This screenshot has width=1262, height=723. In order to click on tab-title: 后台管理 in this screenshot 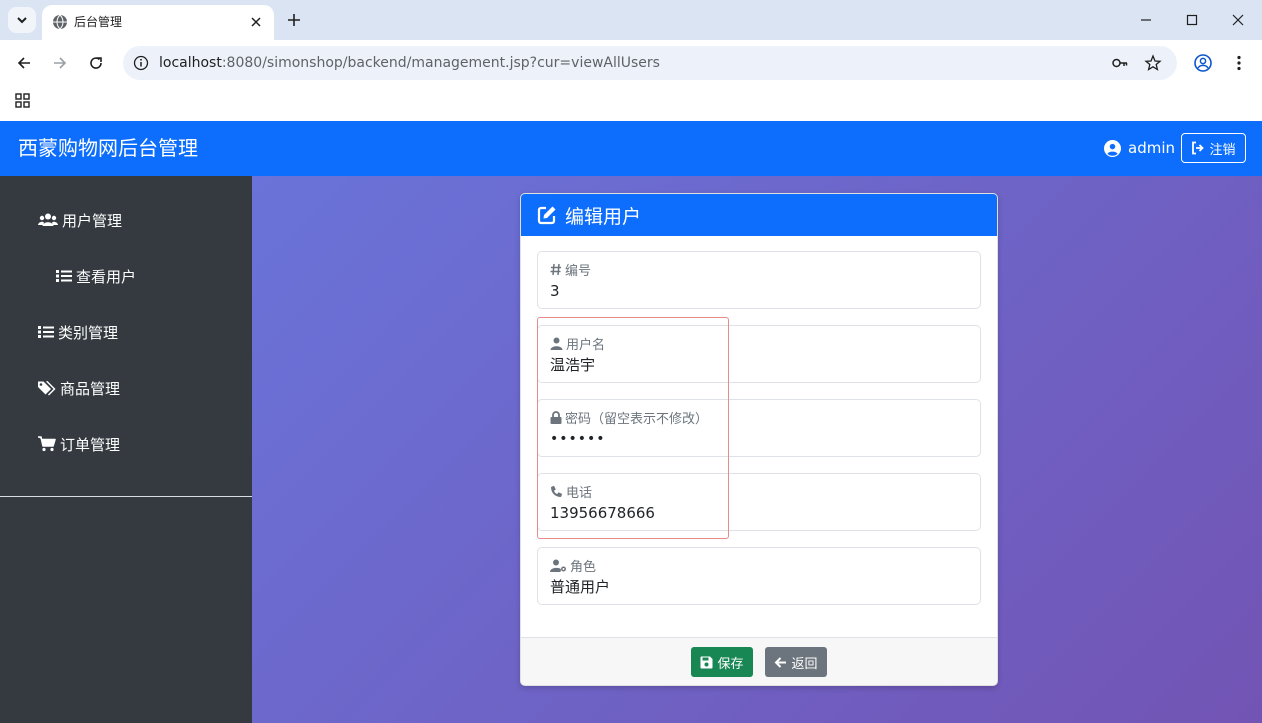, I will do `click(98, 22)`.